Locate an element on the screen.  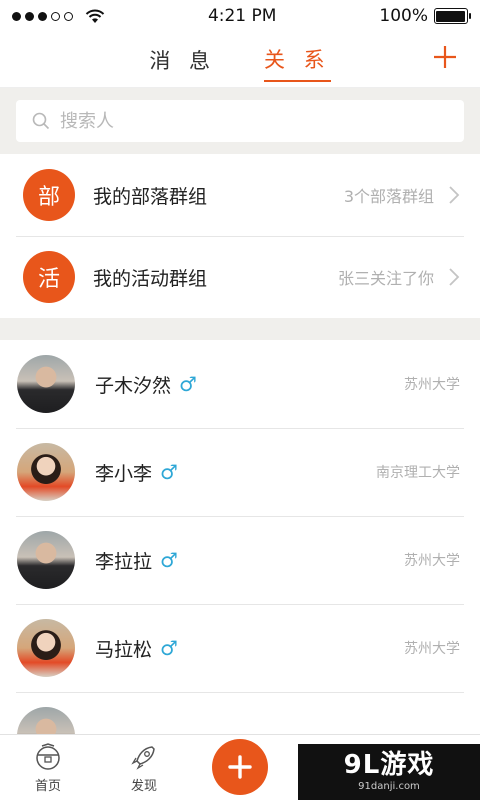
tab-home-label: 首页 is located at coordinates (47, 786).